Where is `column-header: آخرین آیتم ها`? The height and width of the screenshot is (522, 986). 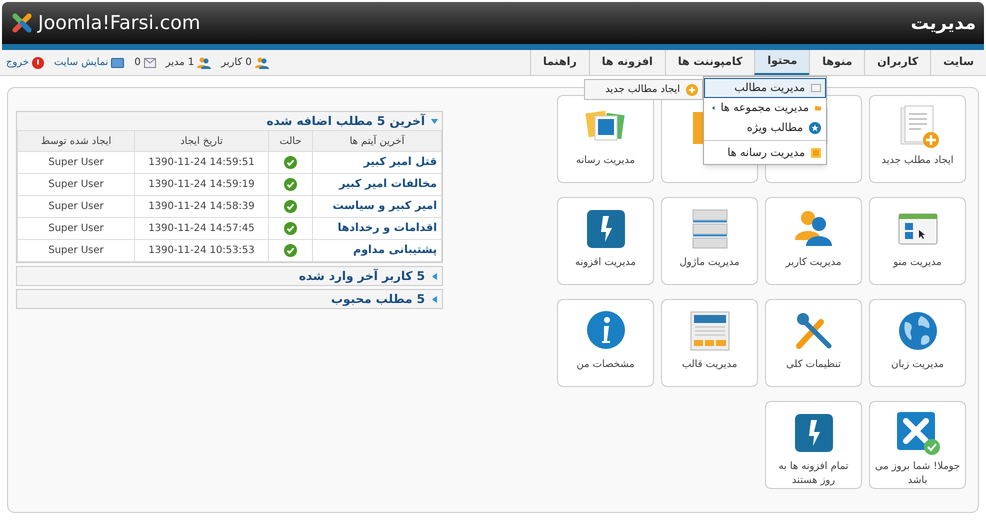 column-header: آخرین آیتم ها is located at coordinates (377, 141).